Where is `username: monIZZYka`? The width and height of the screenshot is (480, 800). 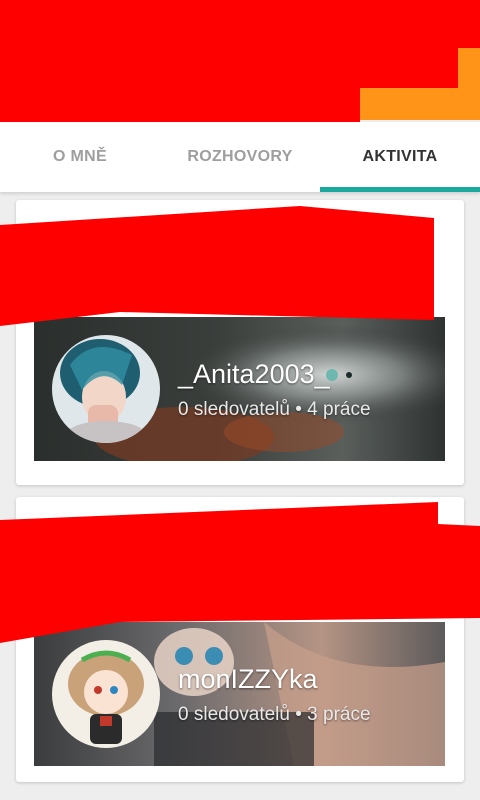 username: monIZZYka is located at coordinates (248, 679).